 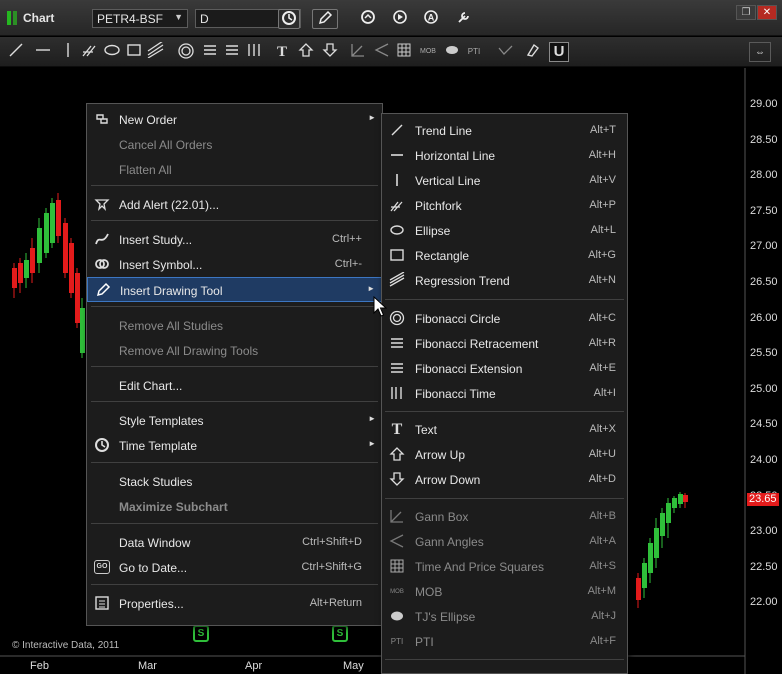 What do you see at coordinates (431, 19) in the screenshot?
I see `alert-button: A` at bounding box center [431, 19].